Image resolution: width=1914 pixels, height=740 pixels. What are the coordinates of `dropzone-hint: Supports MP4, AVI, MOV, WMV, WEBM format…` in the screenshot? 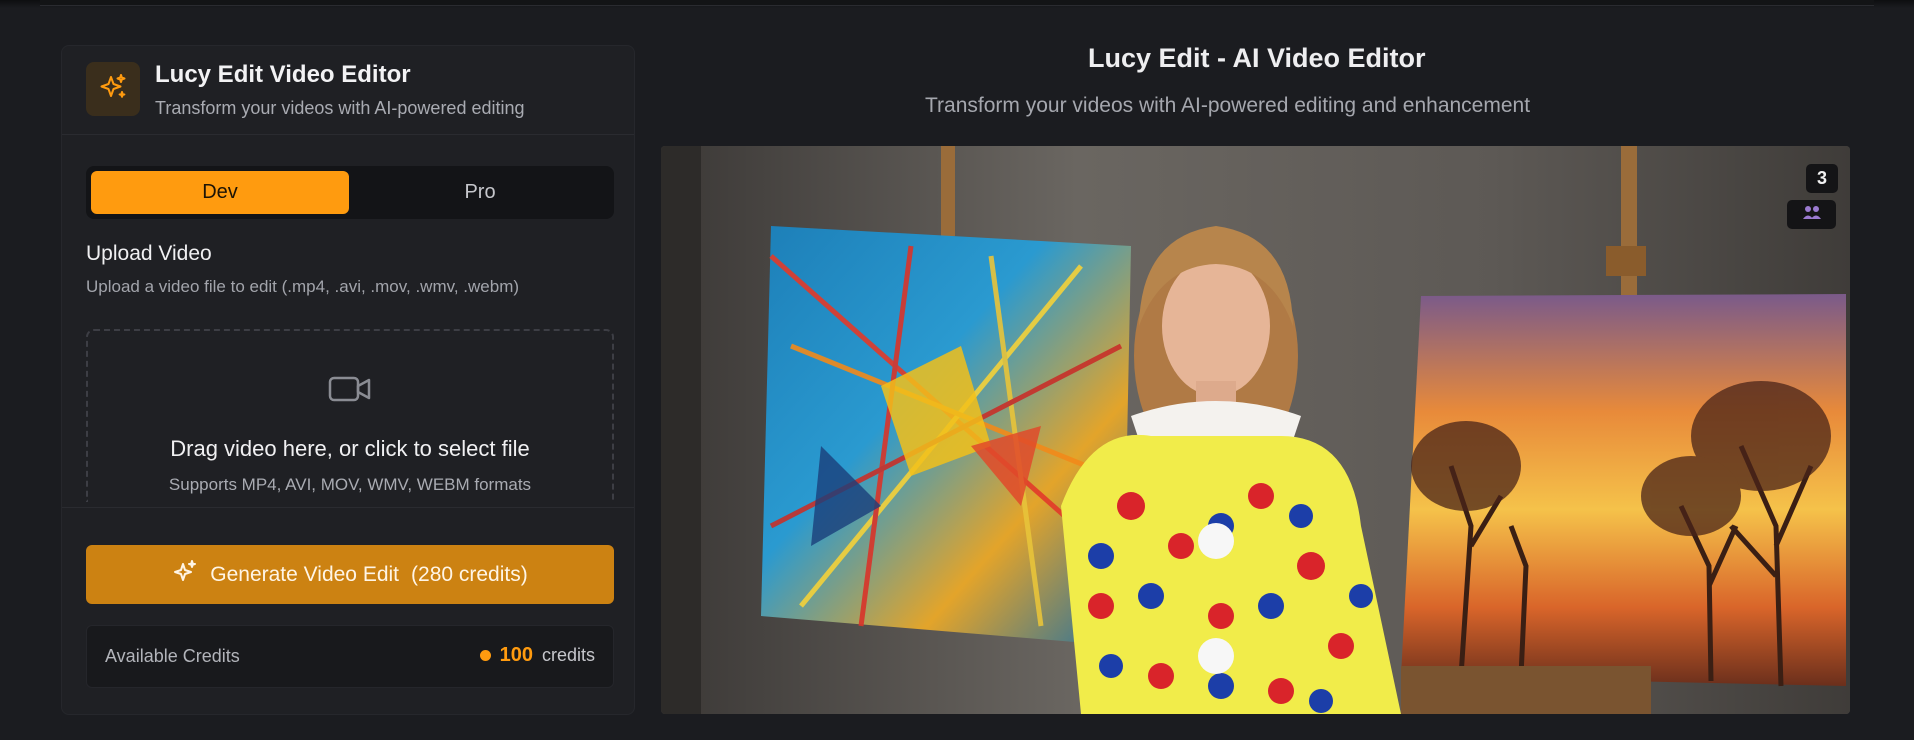 It's located at (350, 484).